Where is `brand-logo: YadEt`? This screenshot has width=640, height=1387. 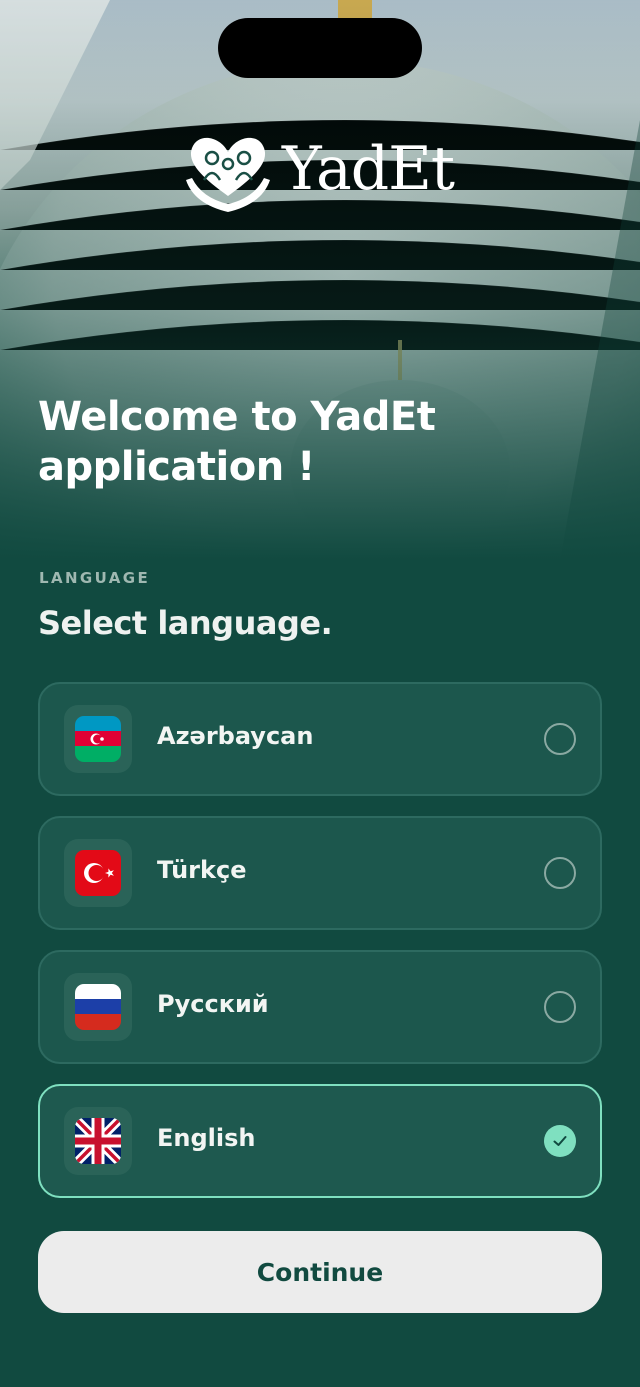
brand-logo: YadEt is located at coordinates (324, 170).